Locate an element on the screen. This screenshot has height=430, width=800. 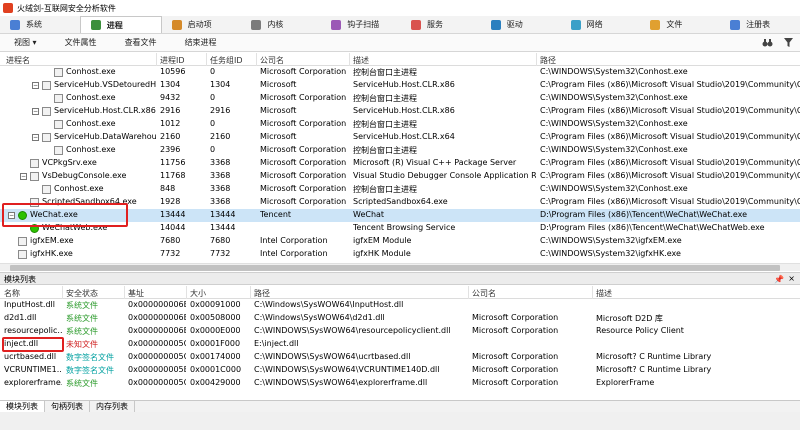
module-size: 0x0000E000 is located at coordinates (215, 330).